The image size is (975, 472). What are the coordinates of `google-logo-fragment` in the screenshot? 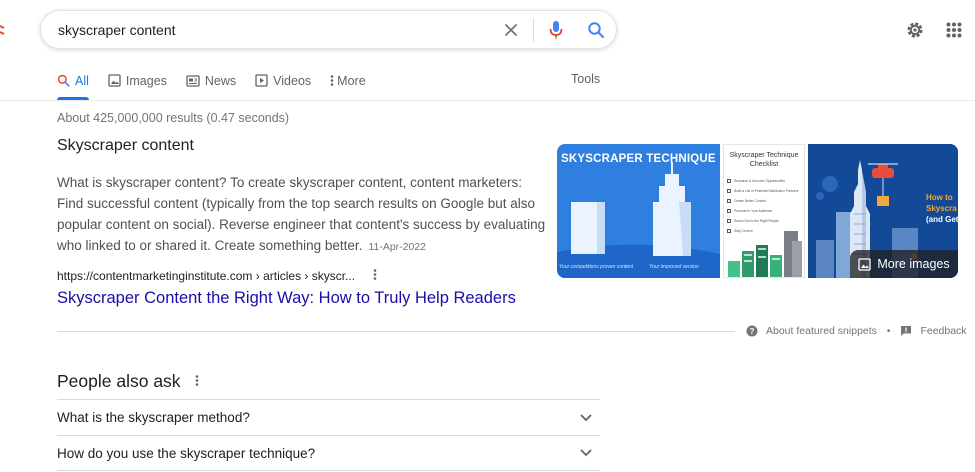 It's located at (2, 30).